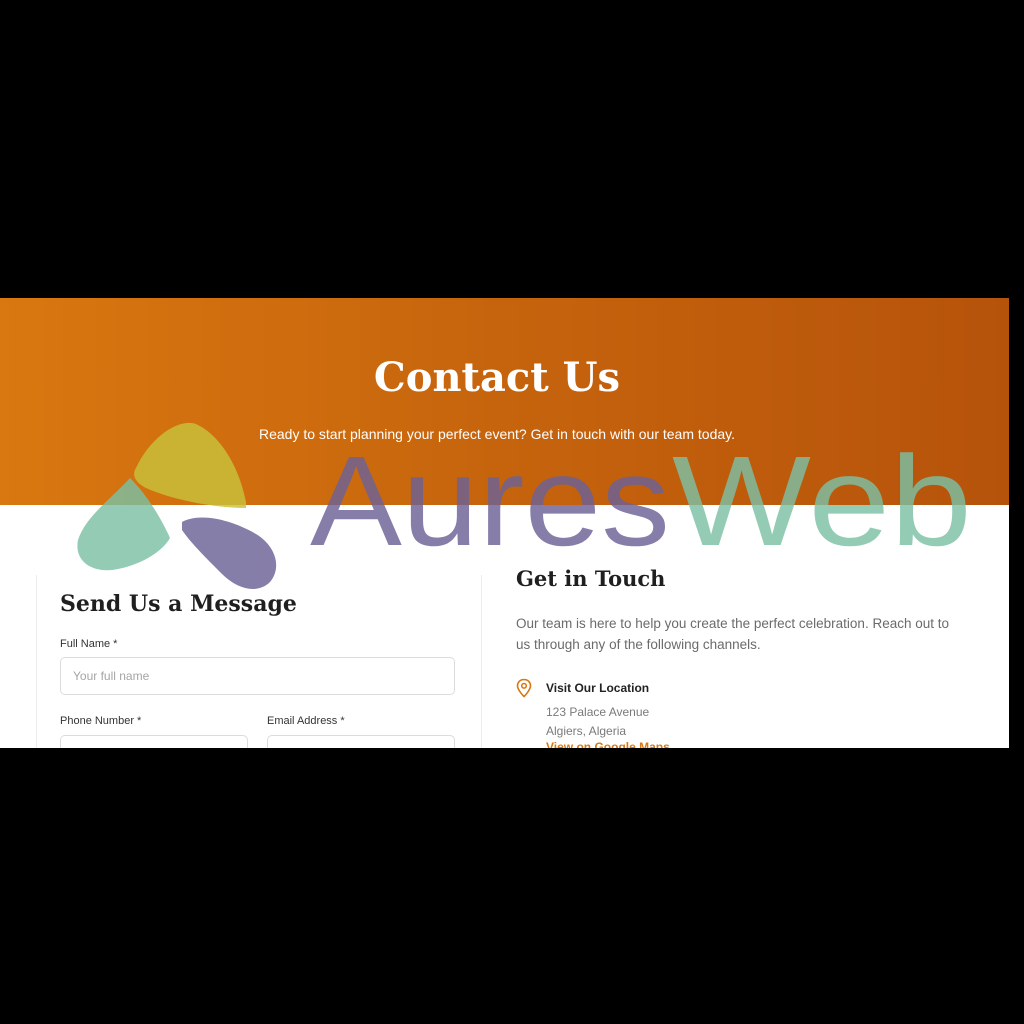  Describe the element at coordinates (361, 741) in the screenshot. I see `email-address-input` at that location.